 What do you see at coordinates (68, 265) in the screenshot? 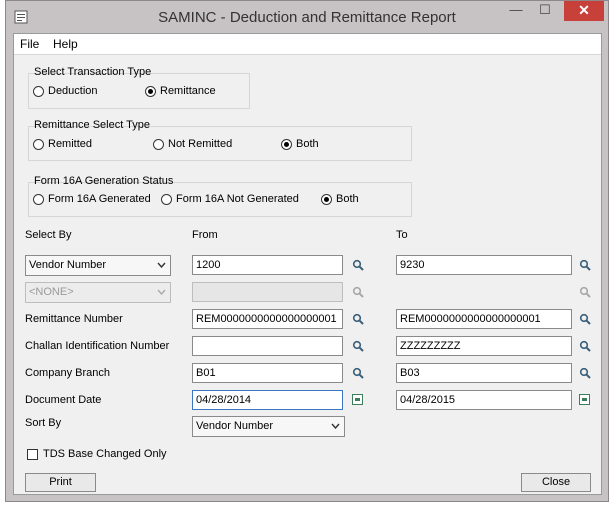
I see `select-by-value: Vendor Number` at bounding box center [68, 265].